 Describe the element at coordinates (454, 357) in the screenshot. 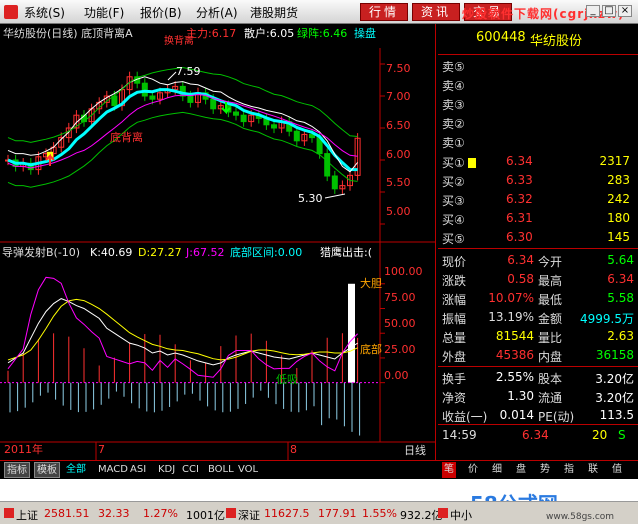

I see `stat-label: 外盘` at that location.